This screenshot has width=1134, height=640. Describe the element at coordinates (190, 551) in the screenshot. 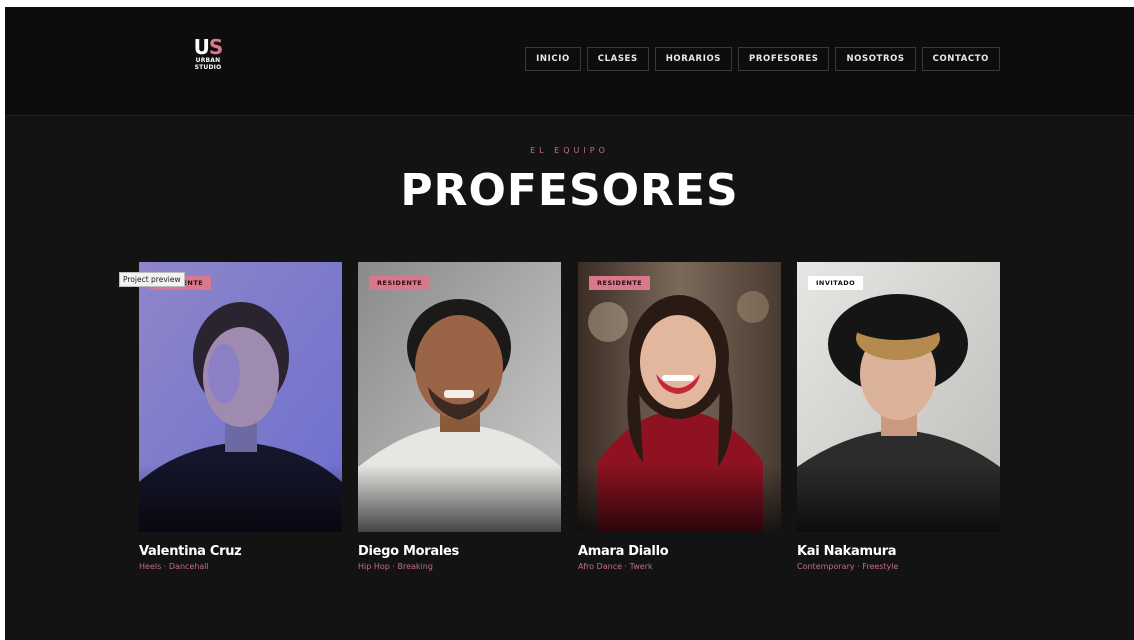

I see `teacher-name: Valentina Cruz` at that location.